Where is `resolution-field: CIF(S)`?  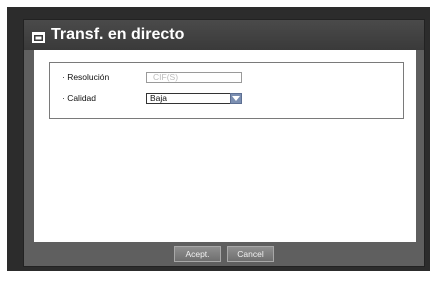 resolution-field: CIF(S) is located at coordinates (194, 77).